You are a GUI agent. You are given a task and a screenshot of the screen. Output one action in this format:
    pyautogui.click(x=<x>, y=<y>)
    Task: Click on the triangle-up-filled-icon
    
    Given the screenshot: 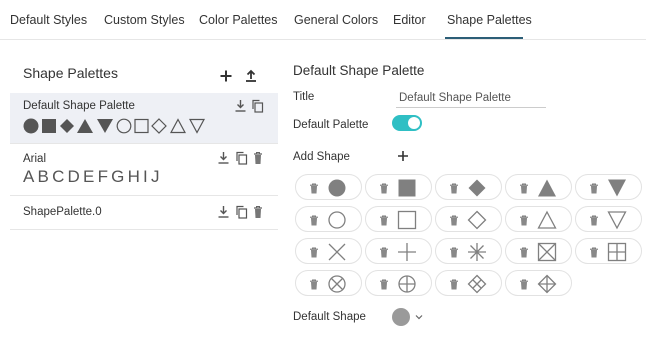 What is the action you would take?
    pyautogui.click(x=547, y=188)
    